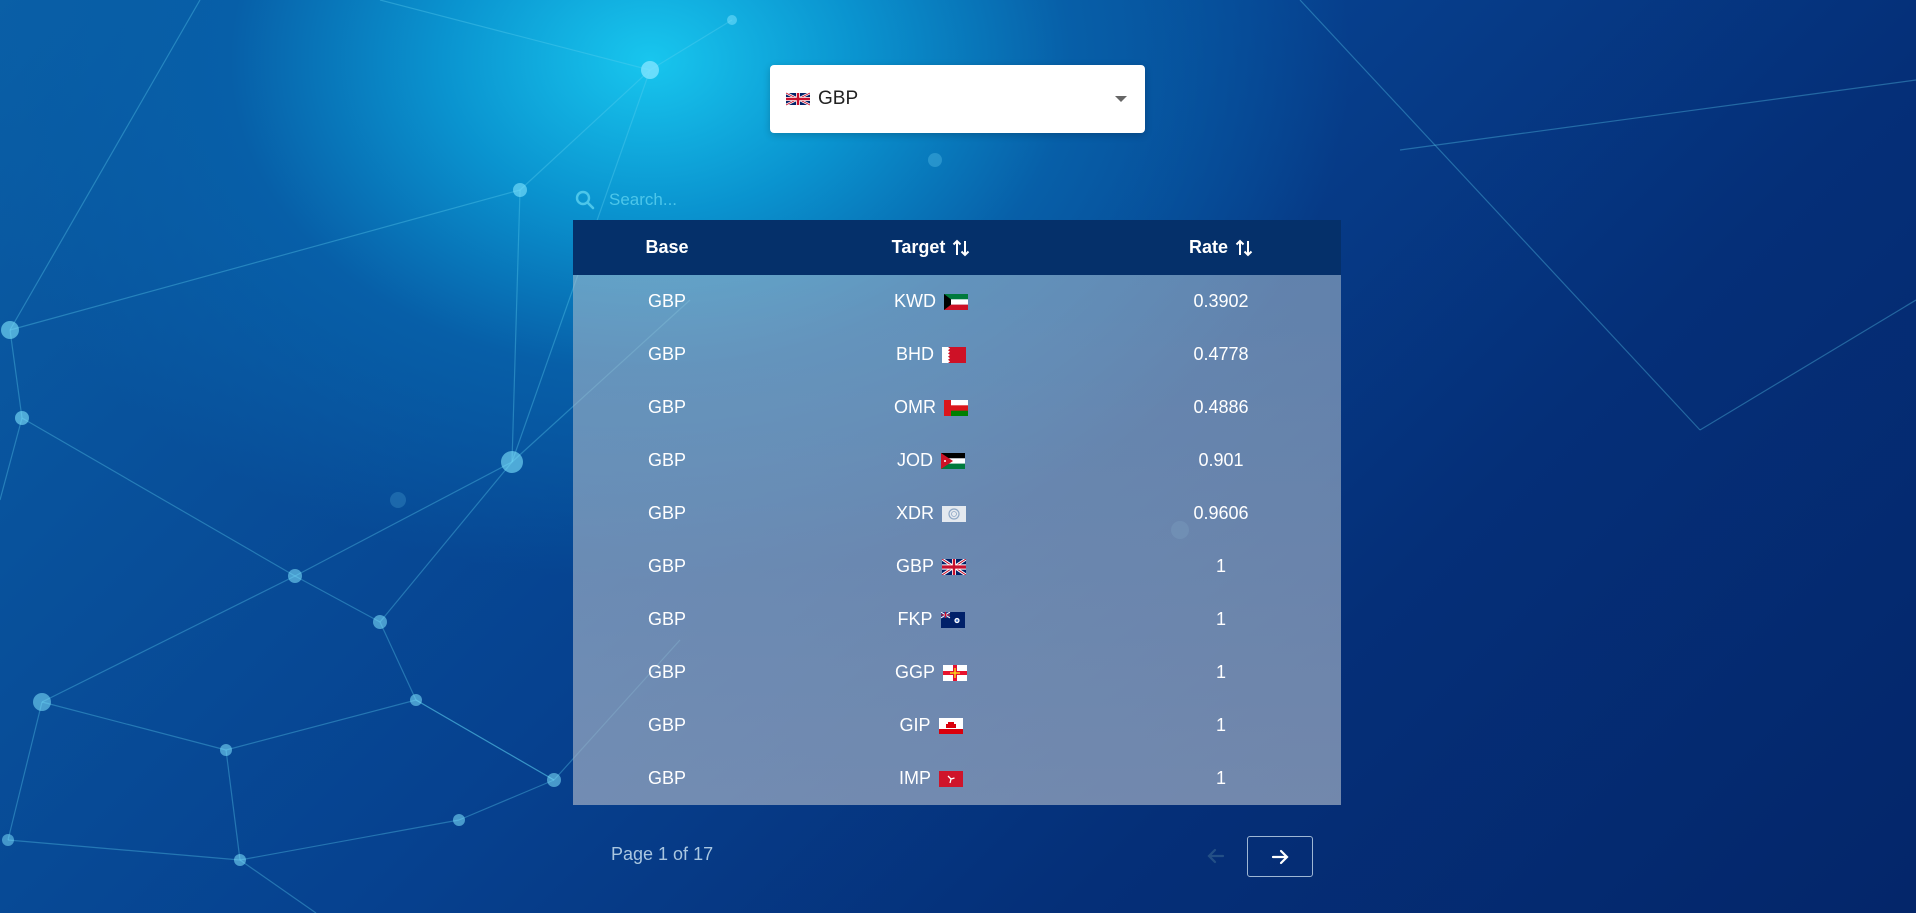 Image resolution: width=1916 pixels, height=913 pixels. I want to click on target-code: IMP, so click(914, 778).